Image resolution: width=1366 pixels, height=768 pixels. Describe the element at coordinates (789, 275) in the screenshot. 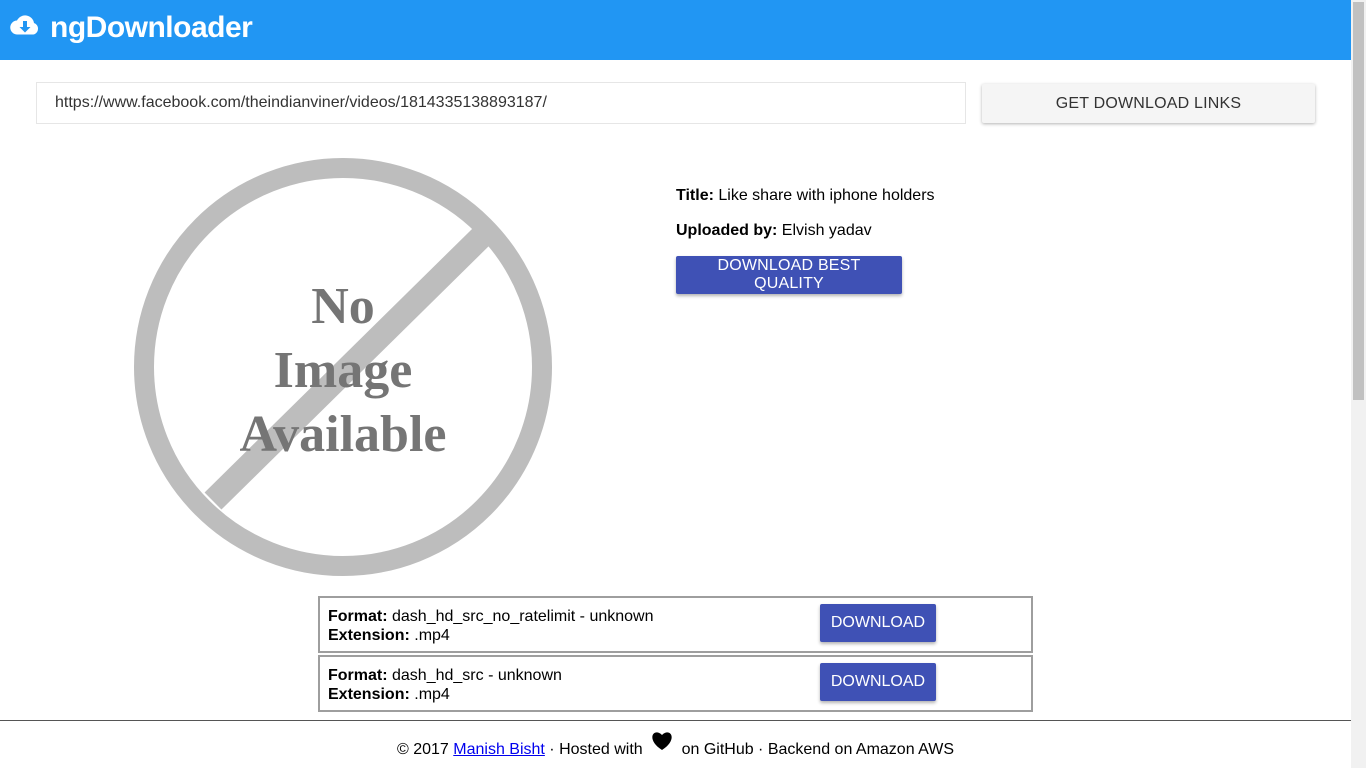

I see `download-best-quality-button: DOWNLOAD BEST QUALITY` at that location.